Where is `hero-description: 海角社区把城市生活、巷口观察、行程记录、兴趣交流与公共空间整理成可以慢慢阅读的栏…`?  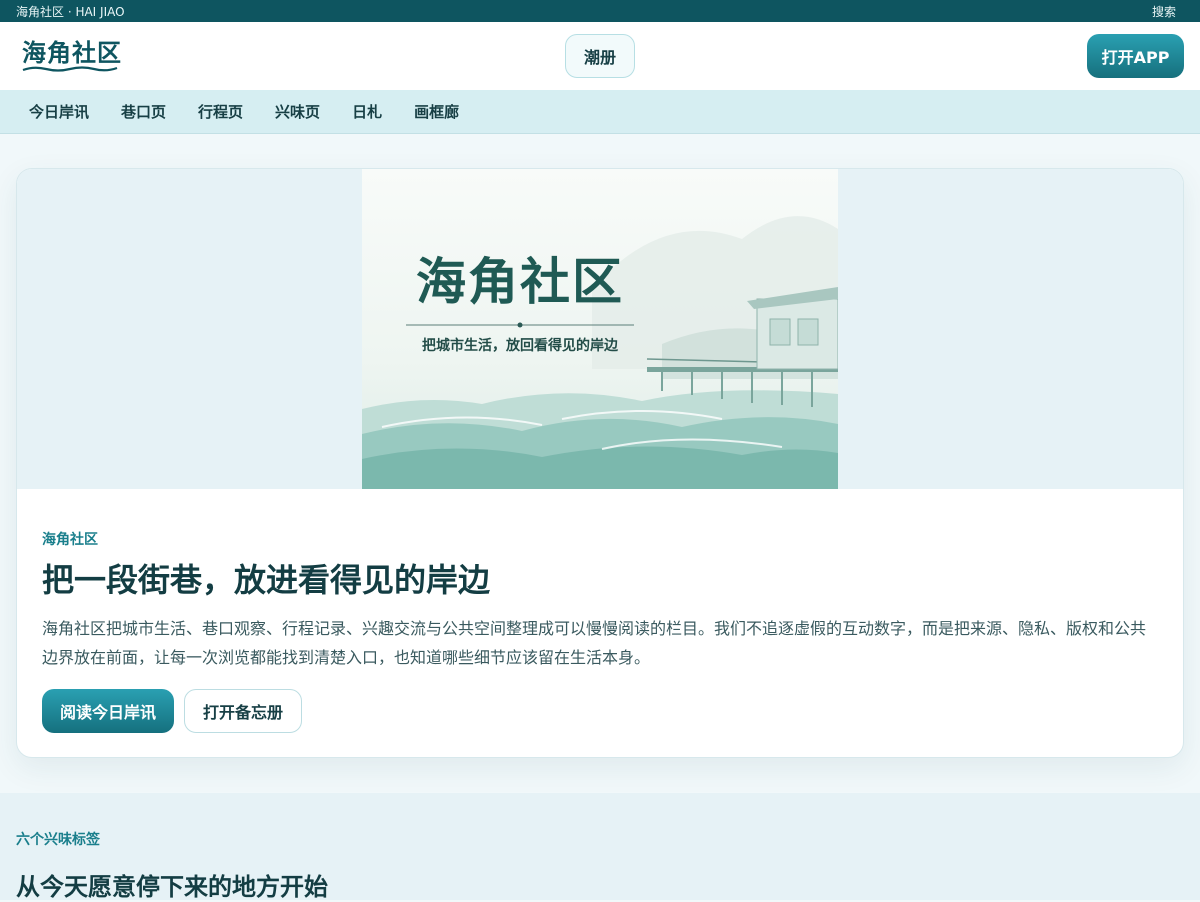
hero-description: 海角社区把城市生活、巷口观察、行程记录、兴趣交流与公共空间整理成可以慢慢阅读的栏… is located at coordinates (594, 643).